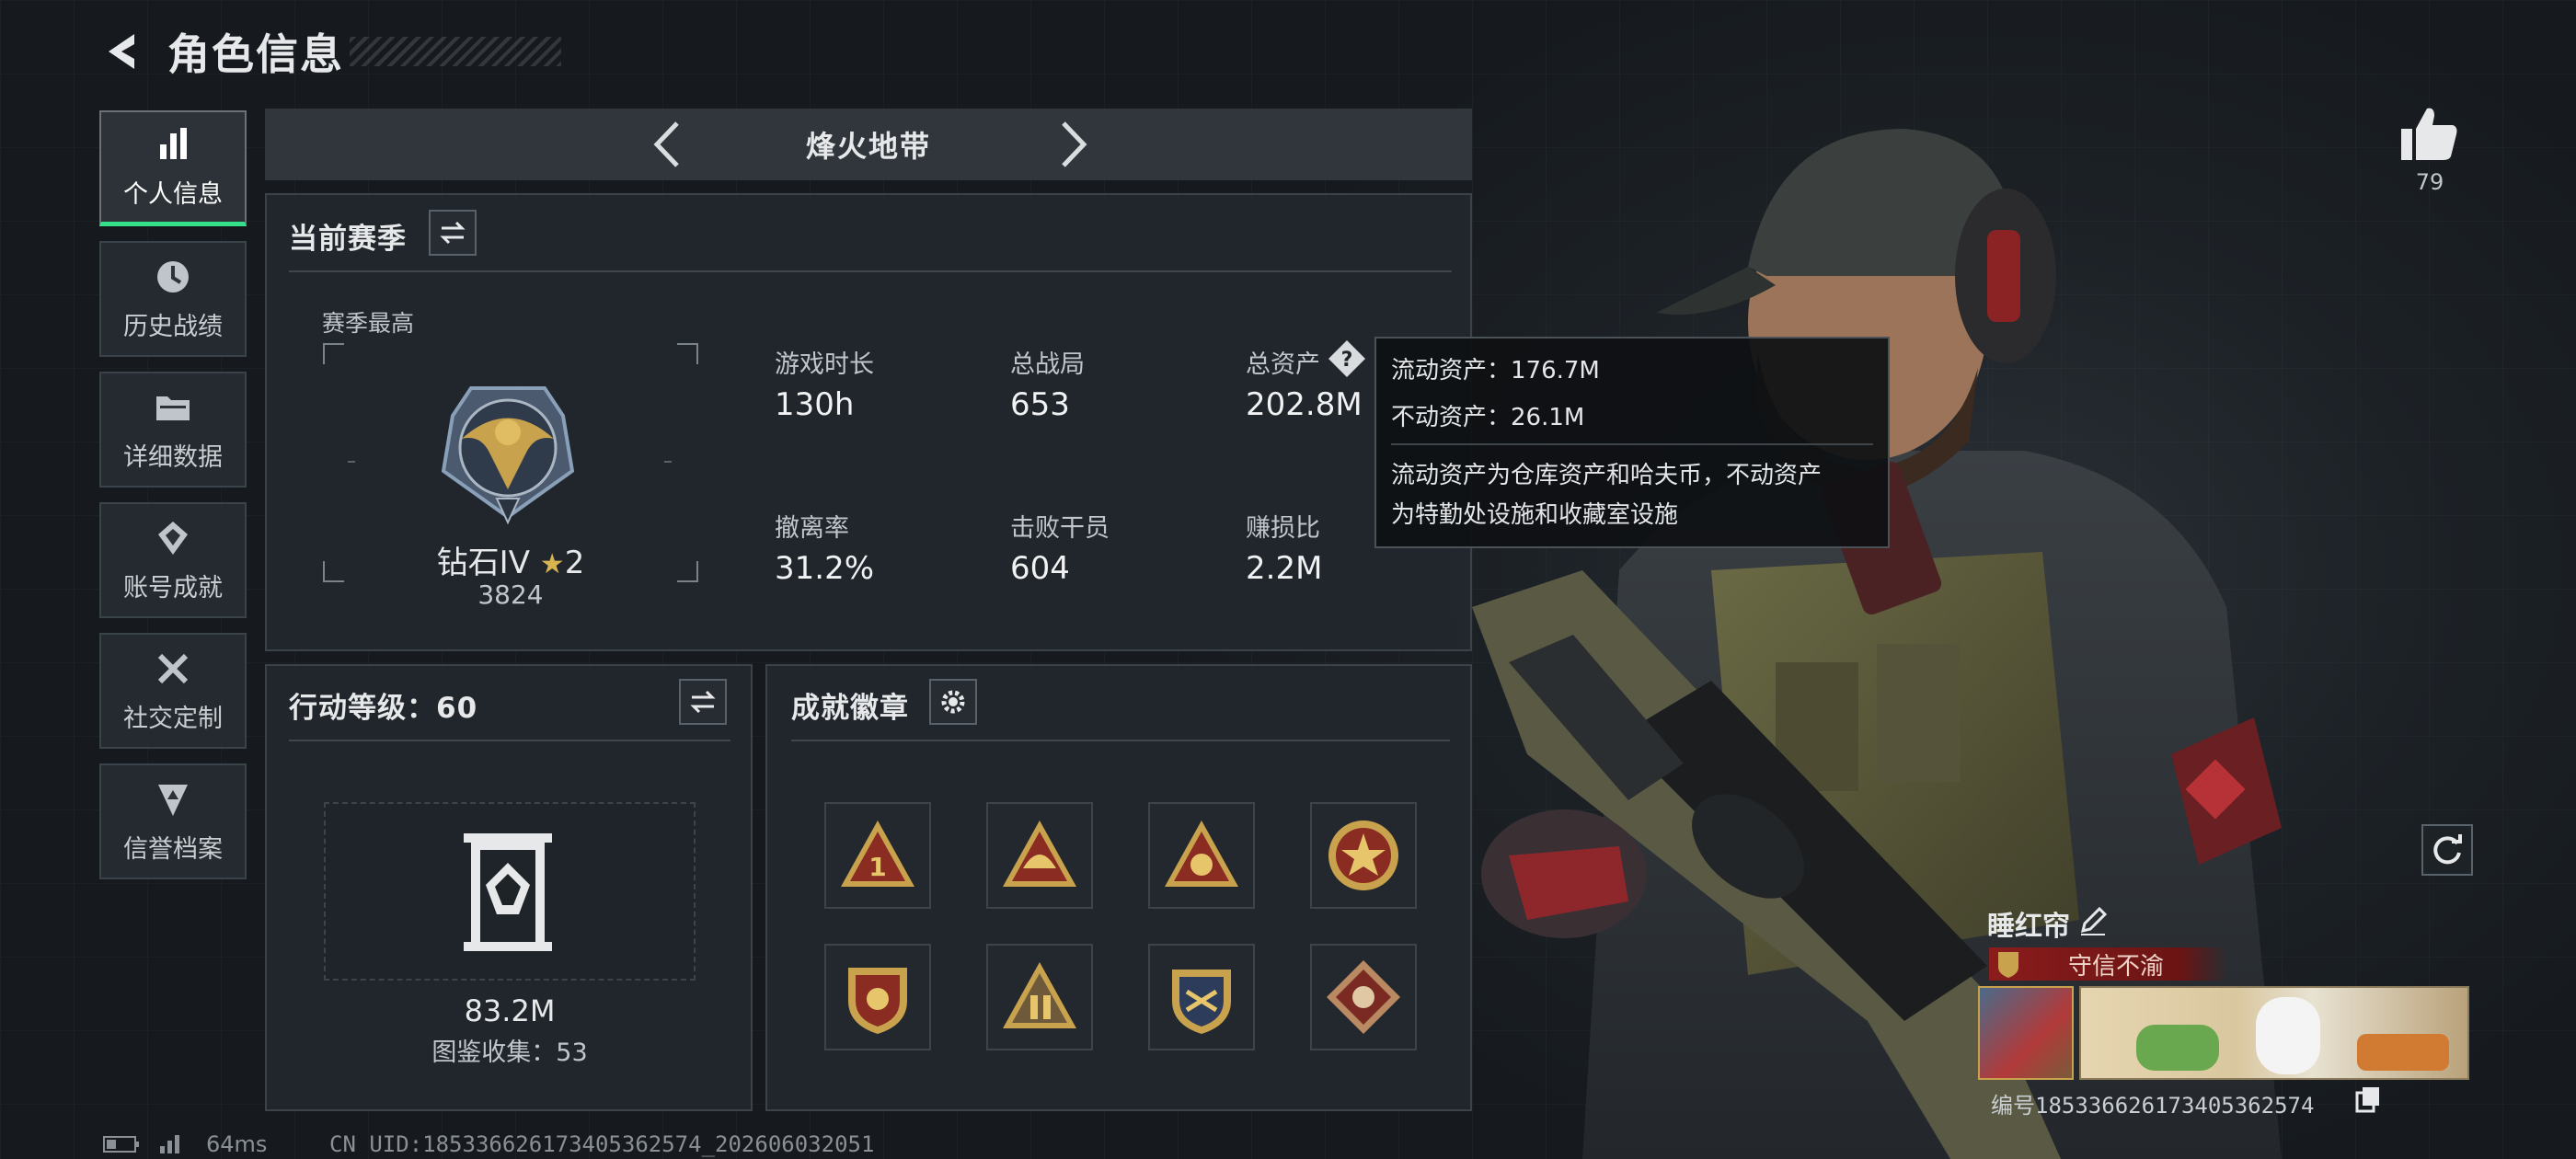 This screenshot has height=1159, width=2576. Describe the element at coordinates (508, 455) in the screenshot. I see `rank-emblem-icon` at that location.